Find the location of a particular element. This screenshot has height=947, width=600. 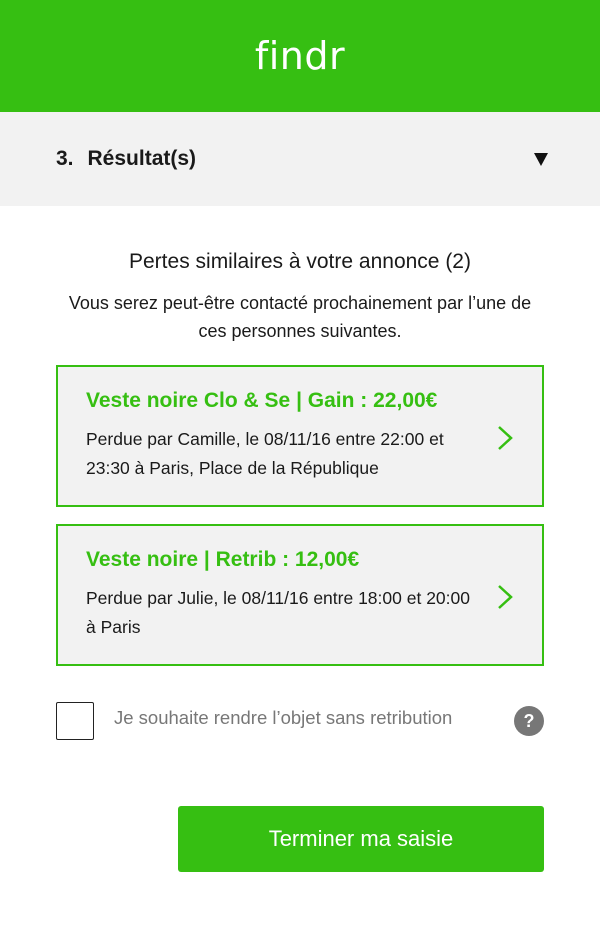

step-title: 3. Résultat(s) is located at coordinates (126, 159).